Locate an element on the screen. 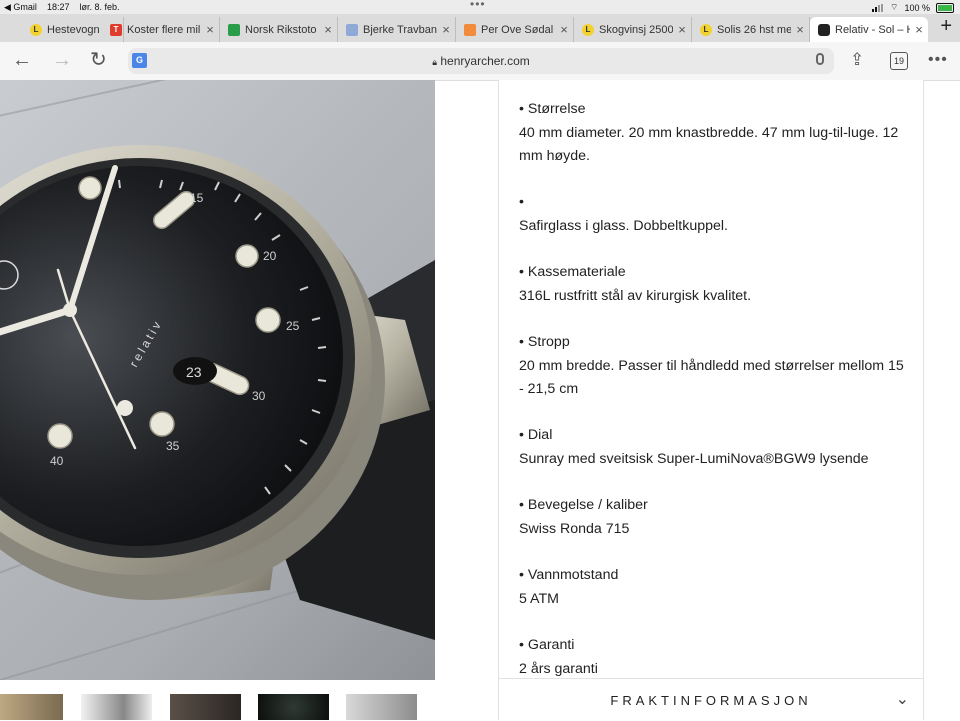 The width and height of the screenshot is (960, 721). tab-title: Skogvinsj 2500 is located at coordinates (636, 29).